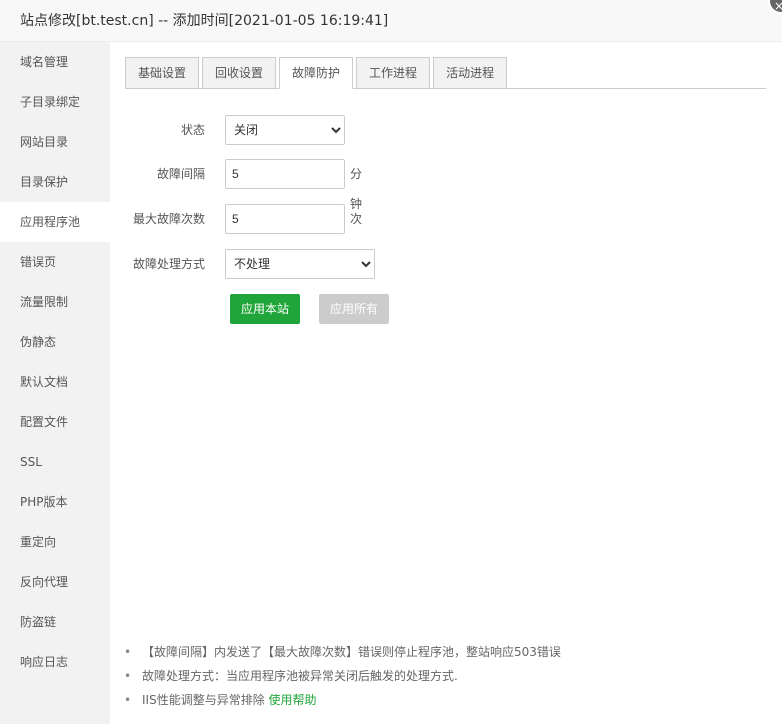 The width and height of the screenshot is (782, 724). Describe the element at coordinates (265, 309) in the screenshot. I see `apply-site-button: 应用本站` at that location.